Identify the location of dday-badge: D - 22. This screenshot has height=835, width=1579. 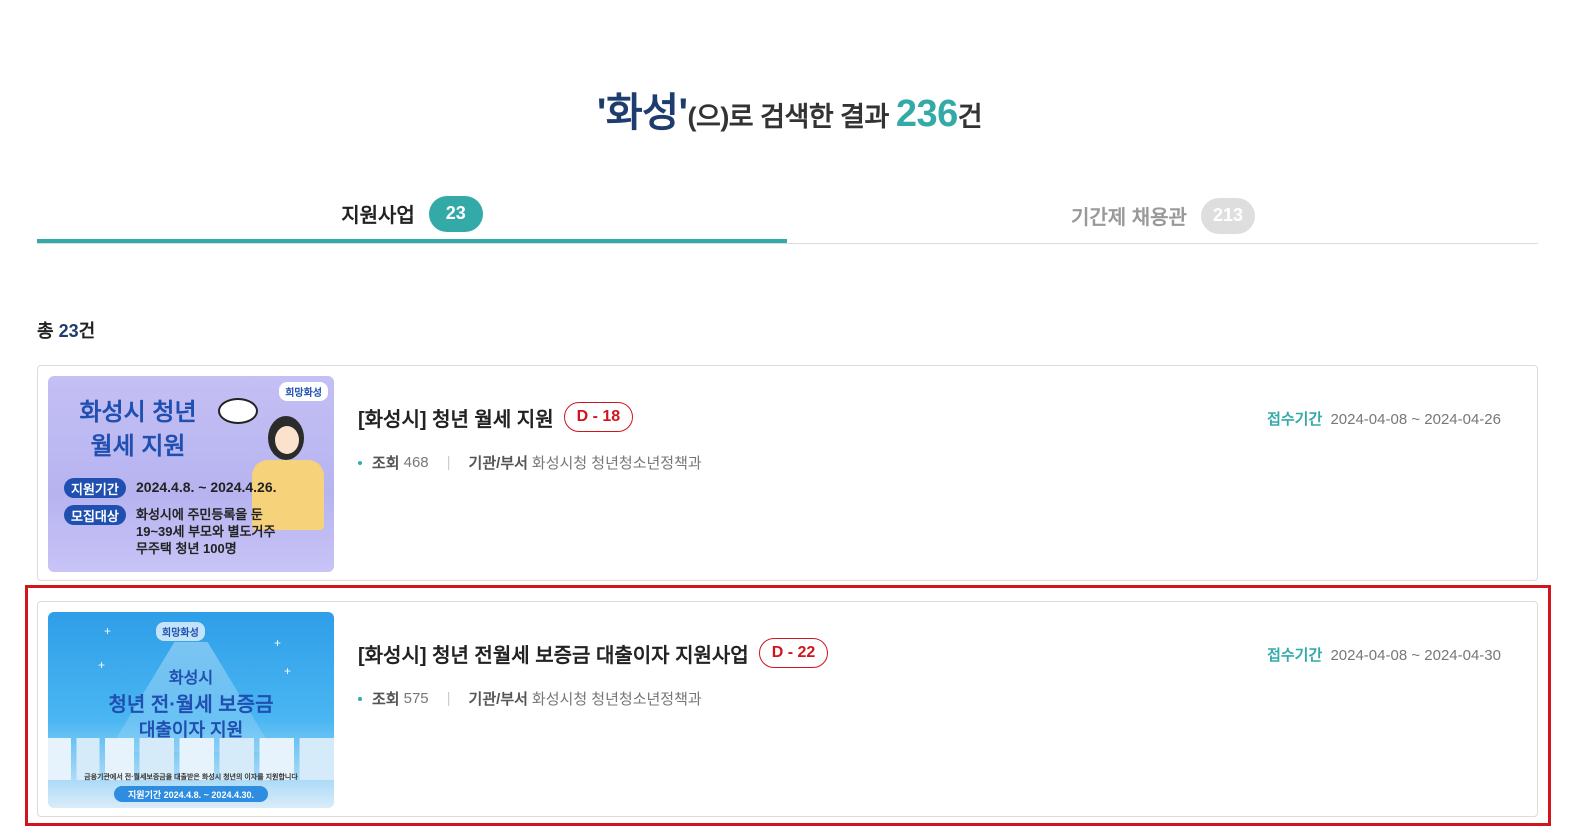
(793, 653).